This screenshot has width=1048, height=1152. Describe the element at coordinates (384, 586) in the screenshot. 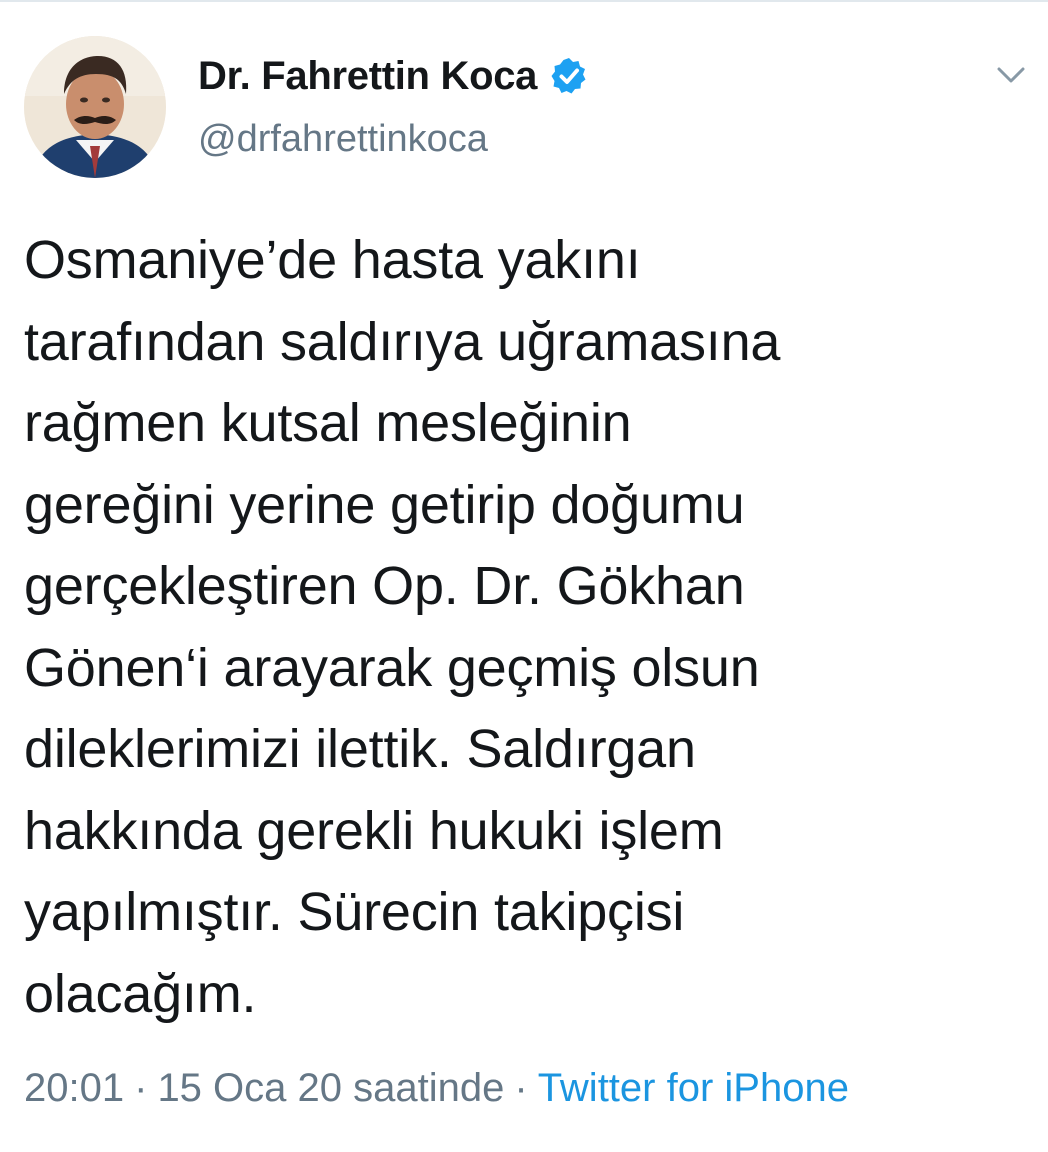

I see `tweet-text-line: gerçekleştiren Op. Dr. Gökhan` at that location.